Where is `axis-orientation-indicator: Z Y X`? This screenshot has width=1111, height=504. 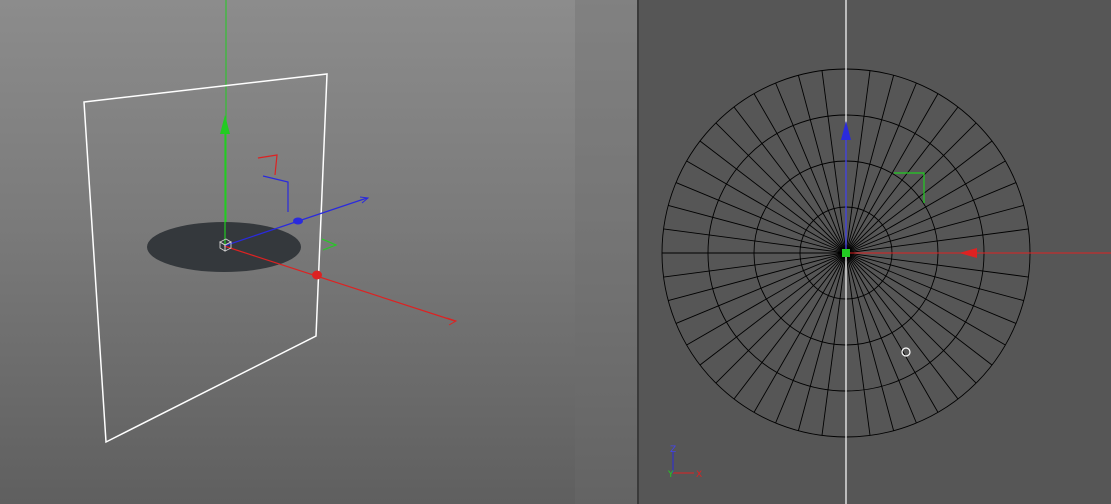 axis-orientation-indicator: Z Y X is located at coordinates (684, 462).